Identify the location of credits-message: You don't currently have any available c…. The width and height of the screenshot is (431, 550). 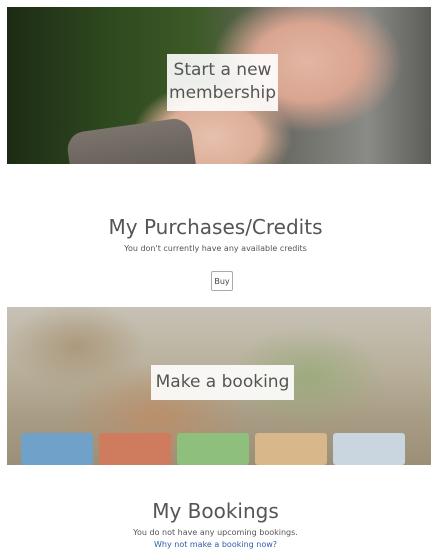
(215, 248).